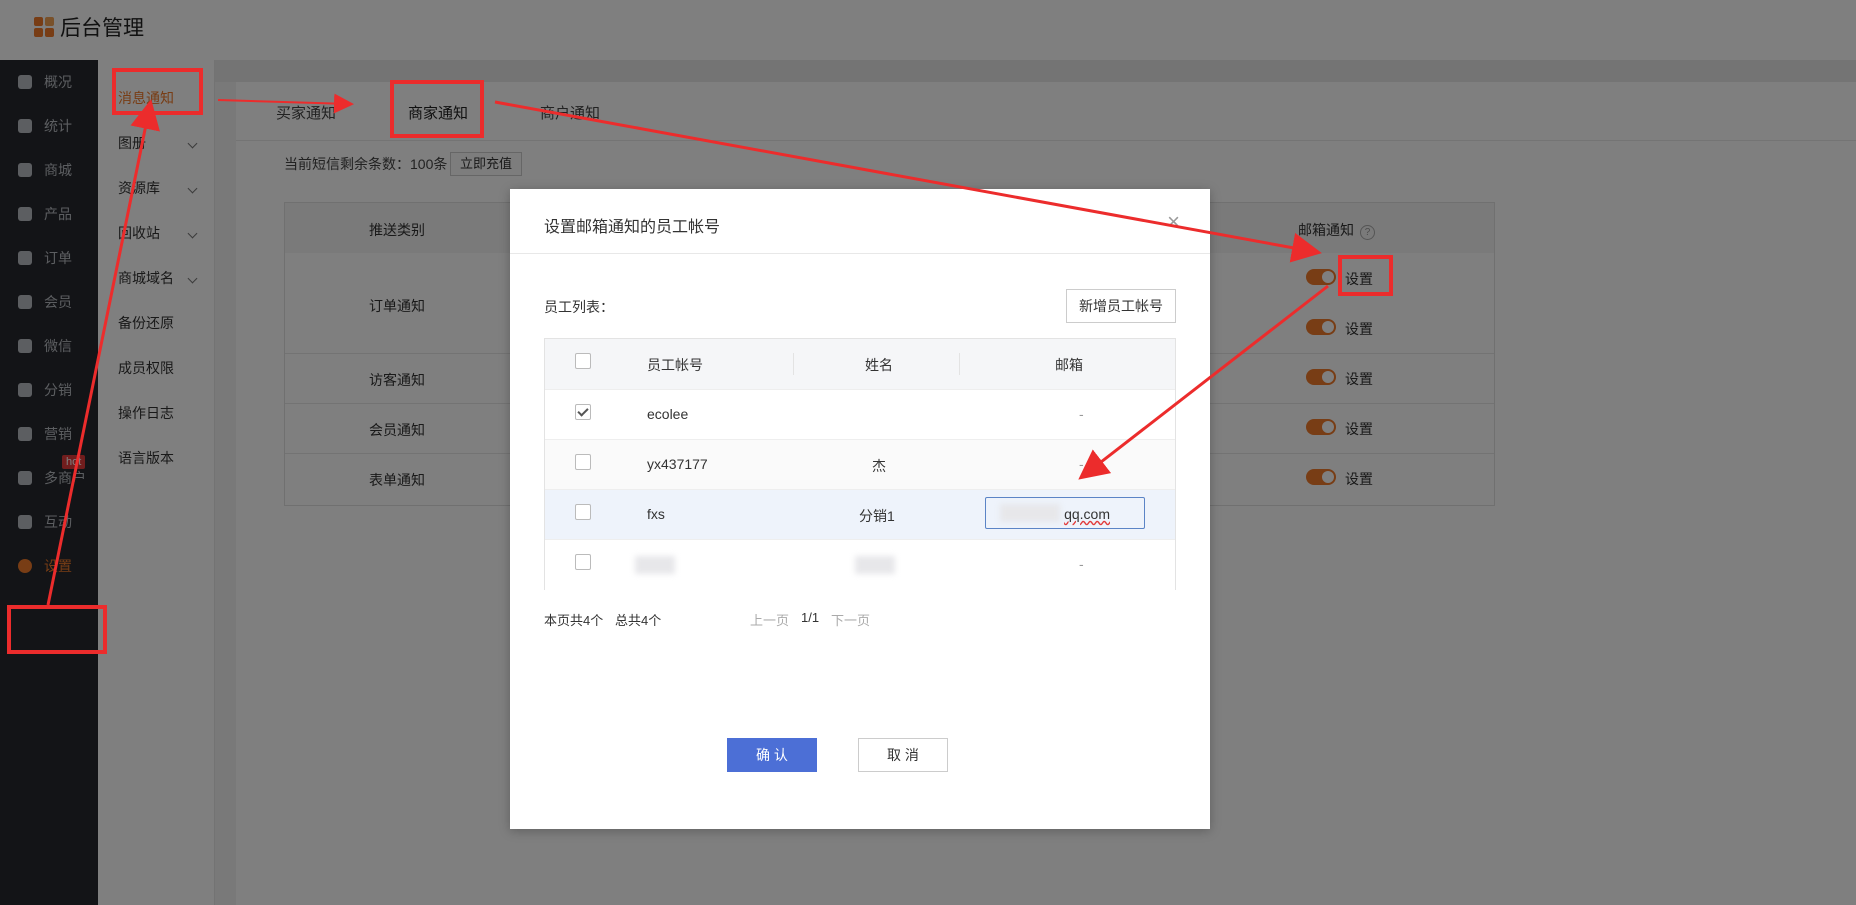 This screenshot has width=1856, height=905. What do you see at coordinates (285, 103) in the screenshot?
I see `arrow-notify-to-tab` at bounding box center [285, 103].